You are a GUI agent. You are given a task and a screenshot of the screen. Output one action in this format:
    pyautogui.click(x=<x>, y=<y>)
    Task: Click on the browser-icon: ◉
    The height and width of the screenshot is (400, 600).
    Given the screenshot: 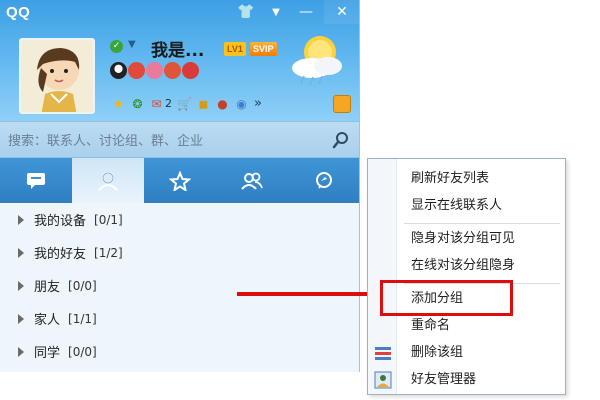 What is the action you would take?
    pyautogui.click(x=241, y=103)
    